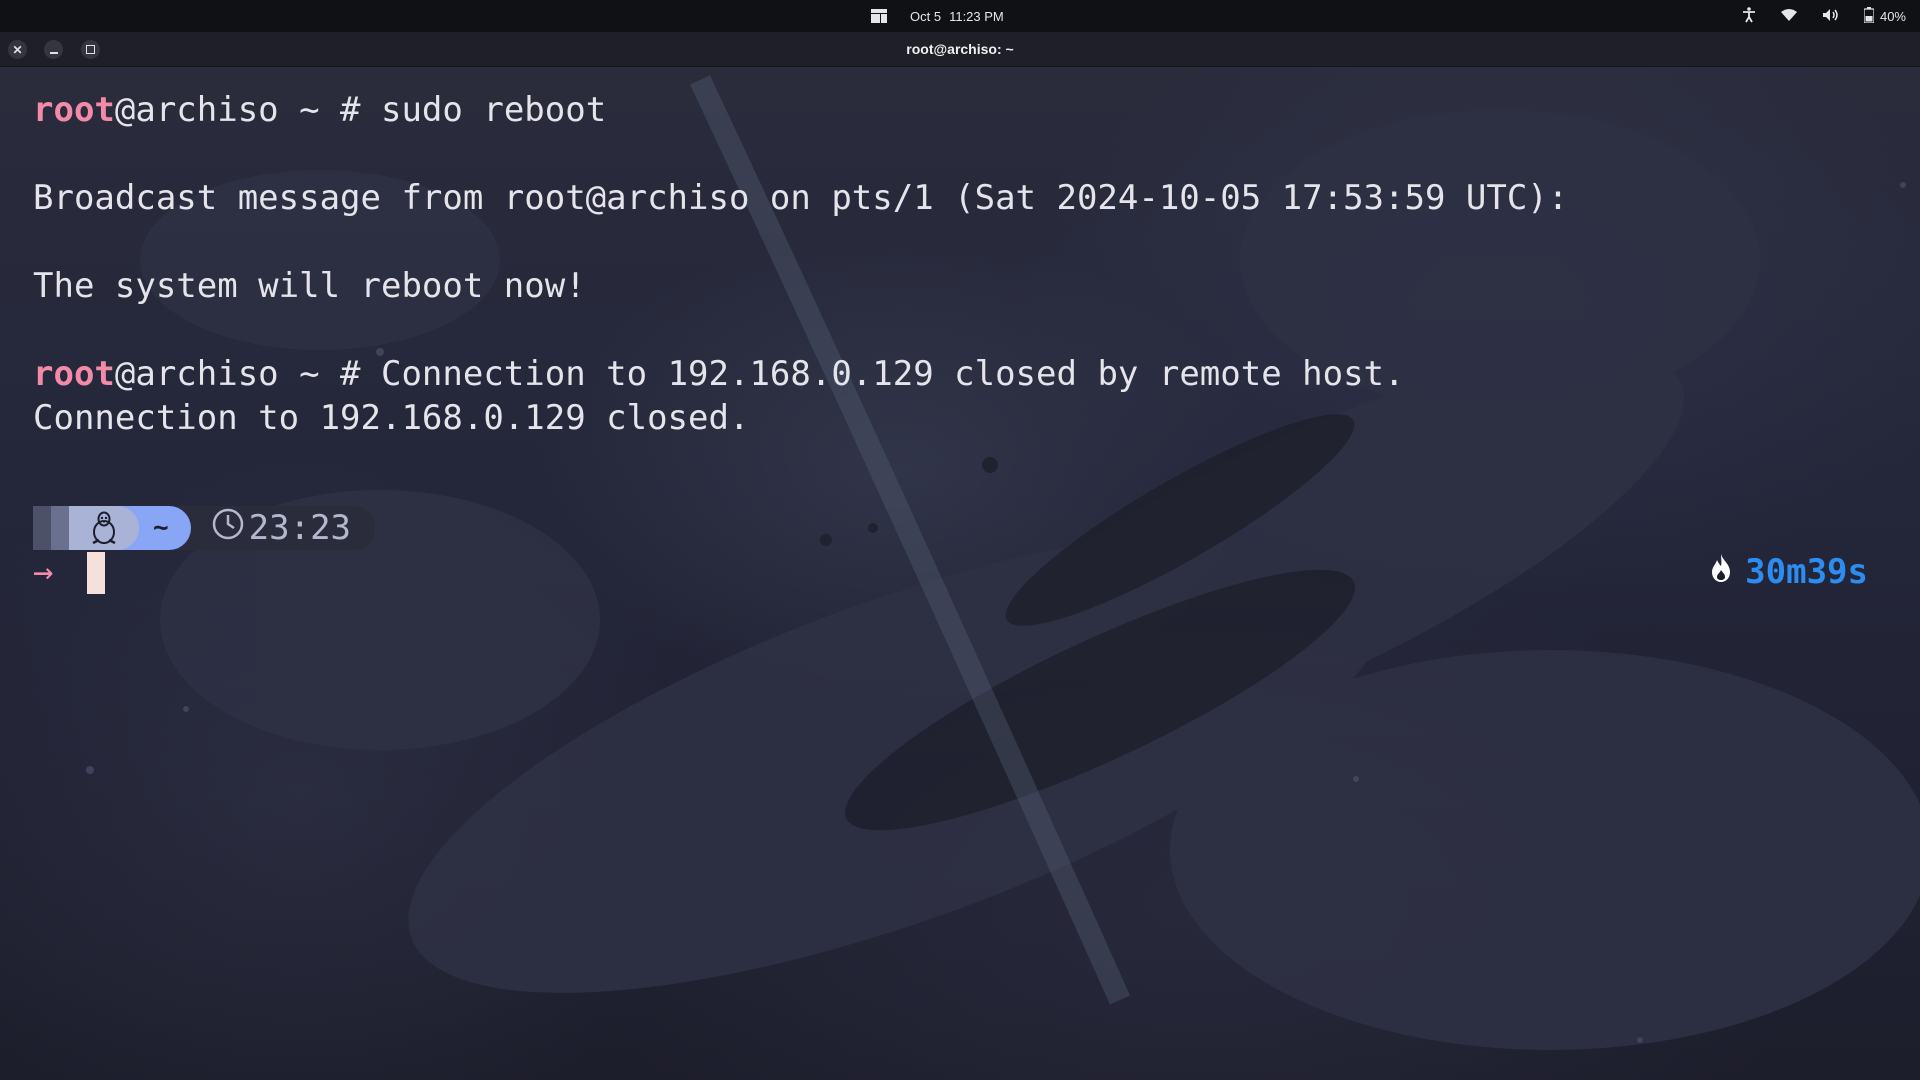 The width and height of the screenshot is (1920, 1080). I want to click on top-bar: Oct 5 11:23 PM 40%, so click(960, 16).